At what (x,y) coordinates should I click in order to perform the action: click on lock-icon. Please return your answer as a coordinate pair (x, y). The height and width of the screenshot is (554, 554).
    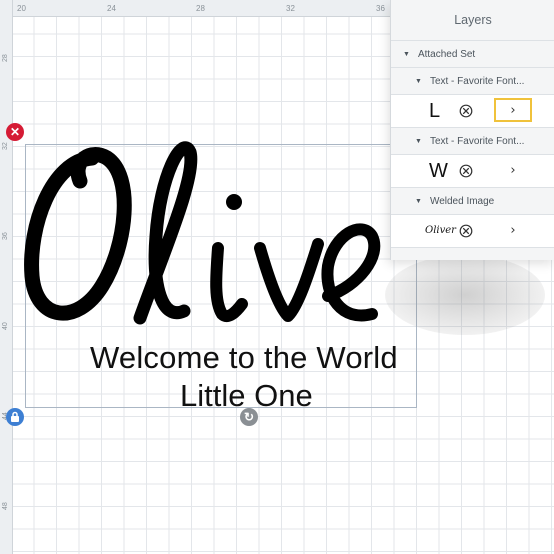
    Looking at the image, I should click on (15, 416).